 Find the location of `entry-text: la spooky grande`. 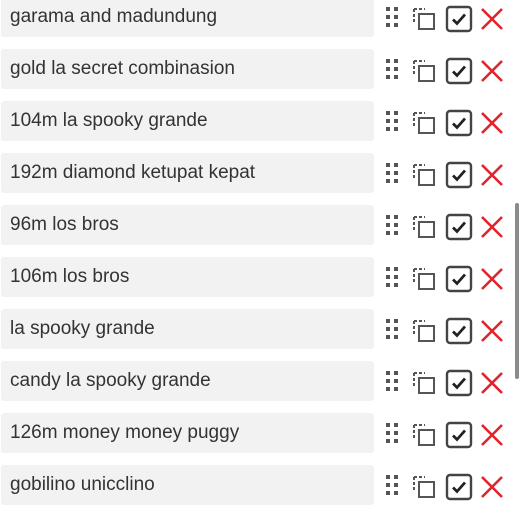

entry-text: la spooky grande is located at coordinates (82, 328).